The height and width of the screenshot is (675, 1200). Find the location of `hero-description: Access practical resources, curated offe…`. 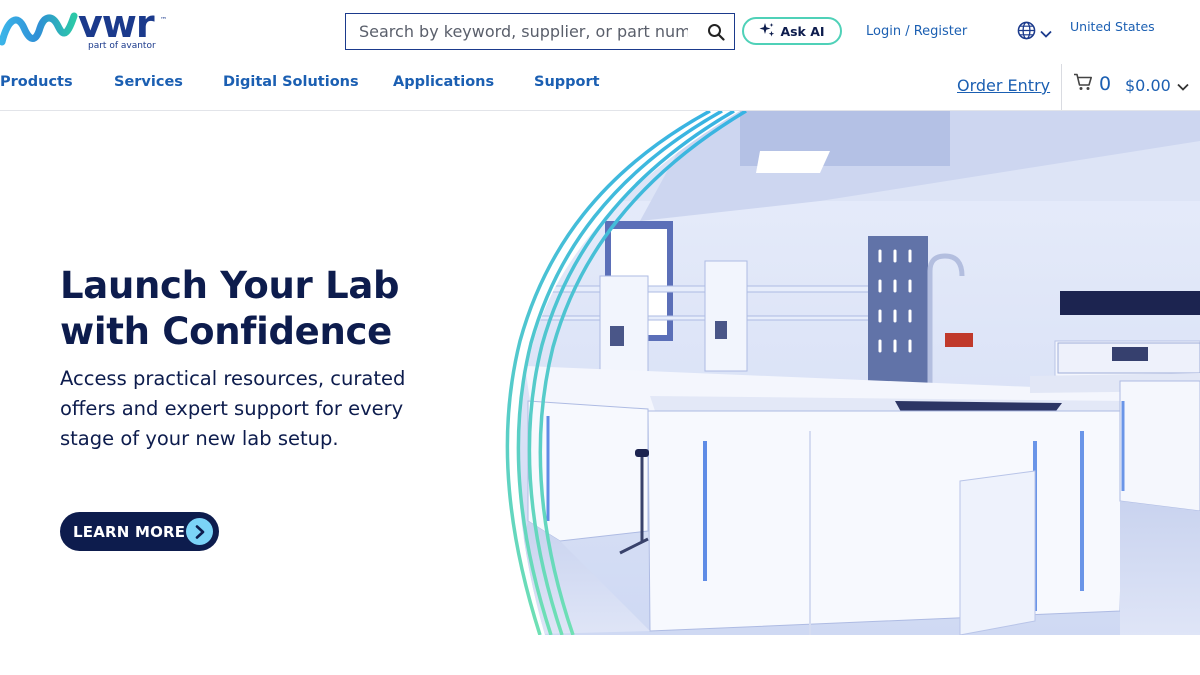

hero-description: Access practical resources, curated offe… is located at coordinates (233, 408).